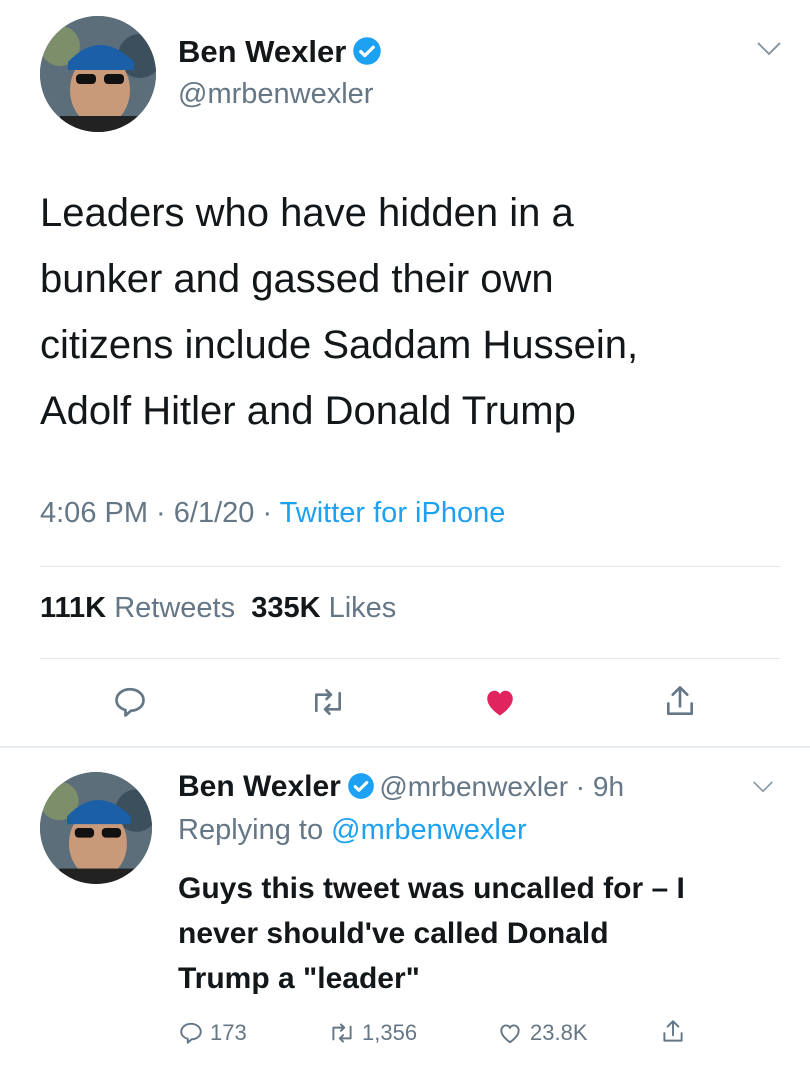  Describe the element at coordinates (393, 933) in the screenshot. I see `reply-text-line: never should've called Donald` at that location.